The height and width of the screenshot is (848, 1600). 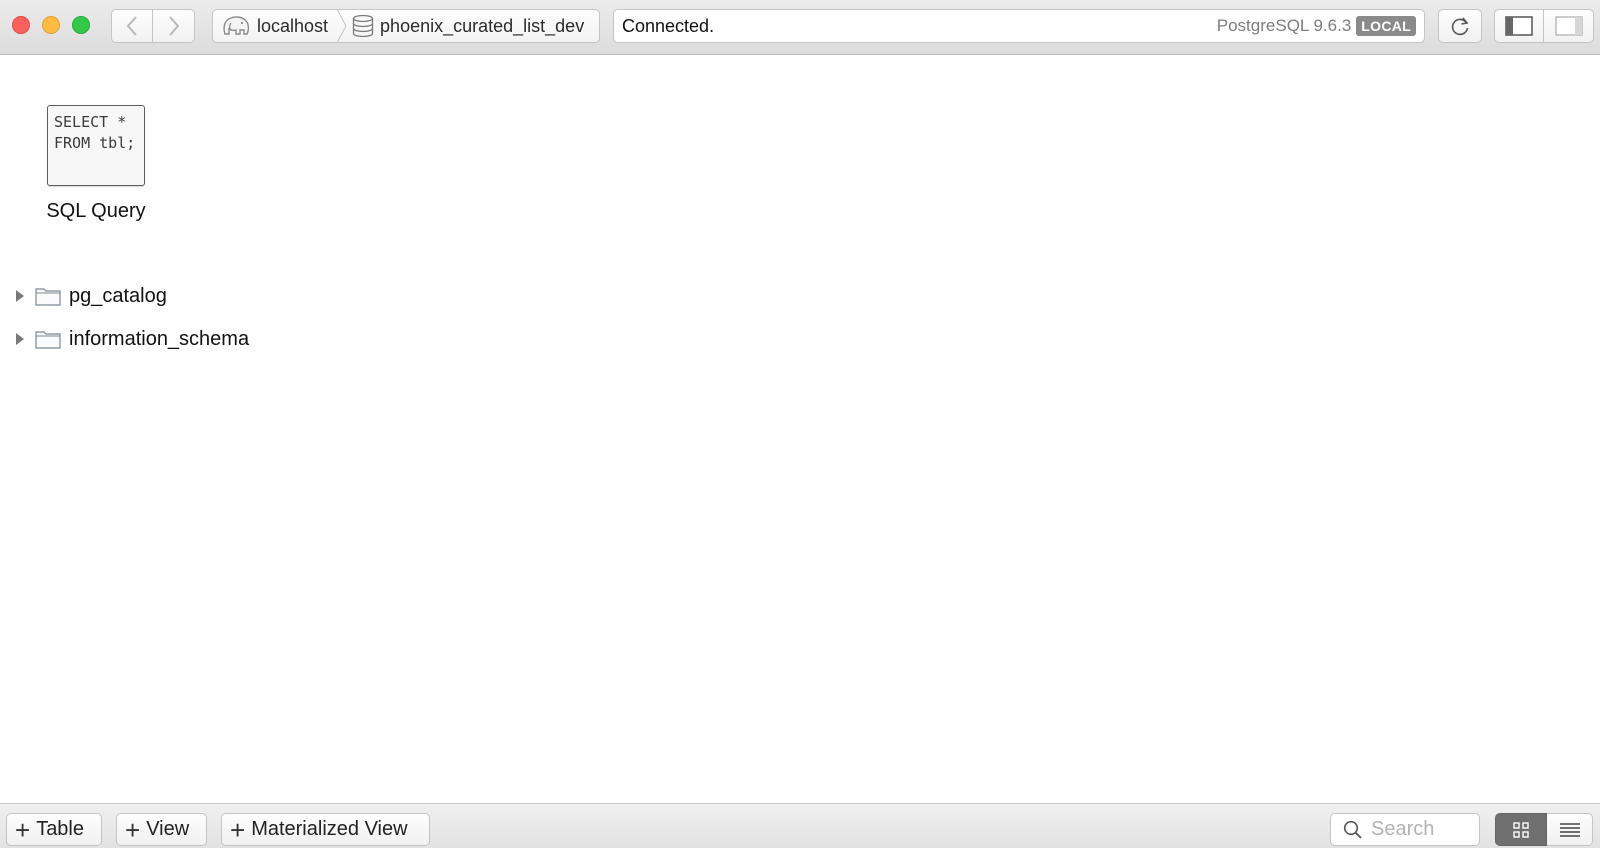 I want to click on search-field, so click(x=1405, y=829).